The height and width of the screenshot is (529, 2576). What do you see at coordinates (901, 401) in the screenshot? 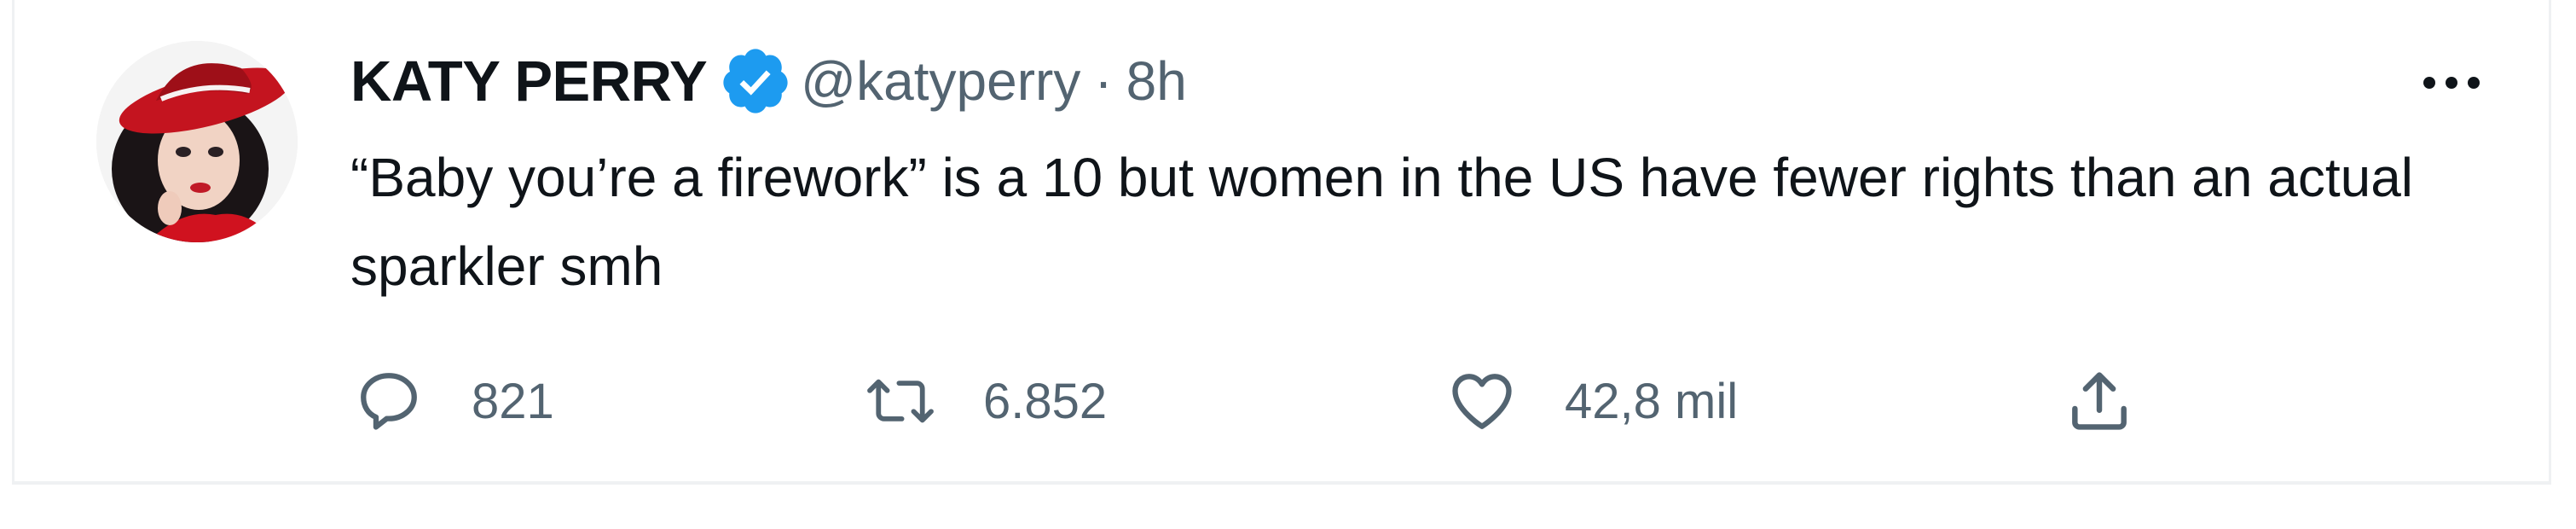
I see `retweet-icon` at bounding box center [901, 401].